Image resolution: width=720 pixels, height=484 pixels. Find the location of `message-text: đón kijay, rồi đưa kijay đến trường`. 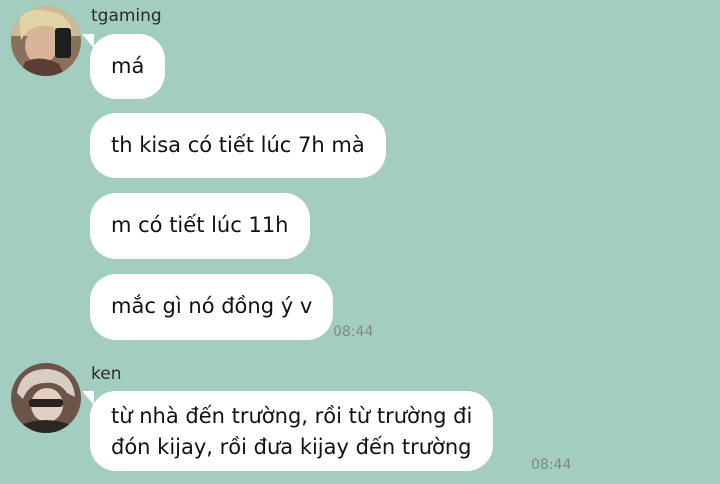

message-text: đón kijay, rồi đưa kijay đến trường is located at coordinates (291, 447).